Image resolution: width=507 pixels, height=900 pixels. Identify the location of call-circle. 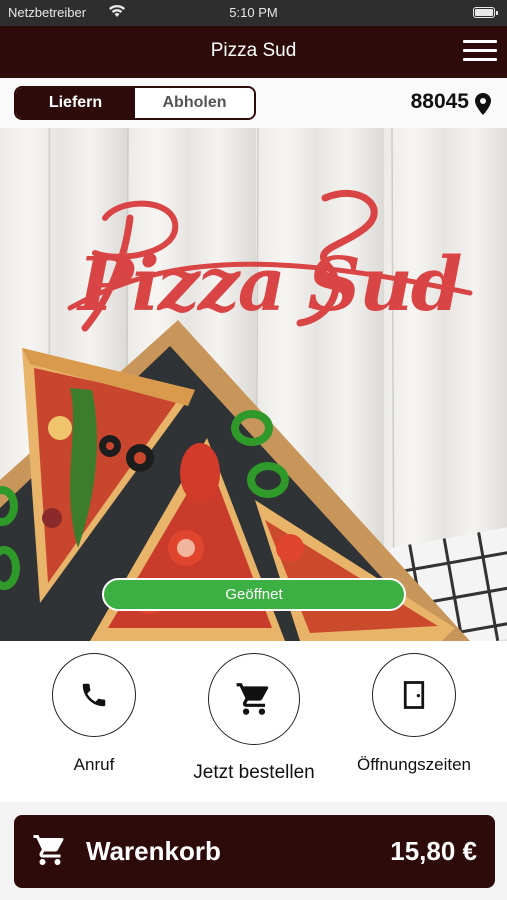
(94, 695).